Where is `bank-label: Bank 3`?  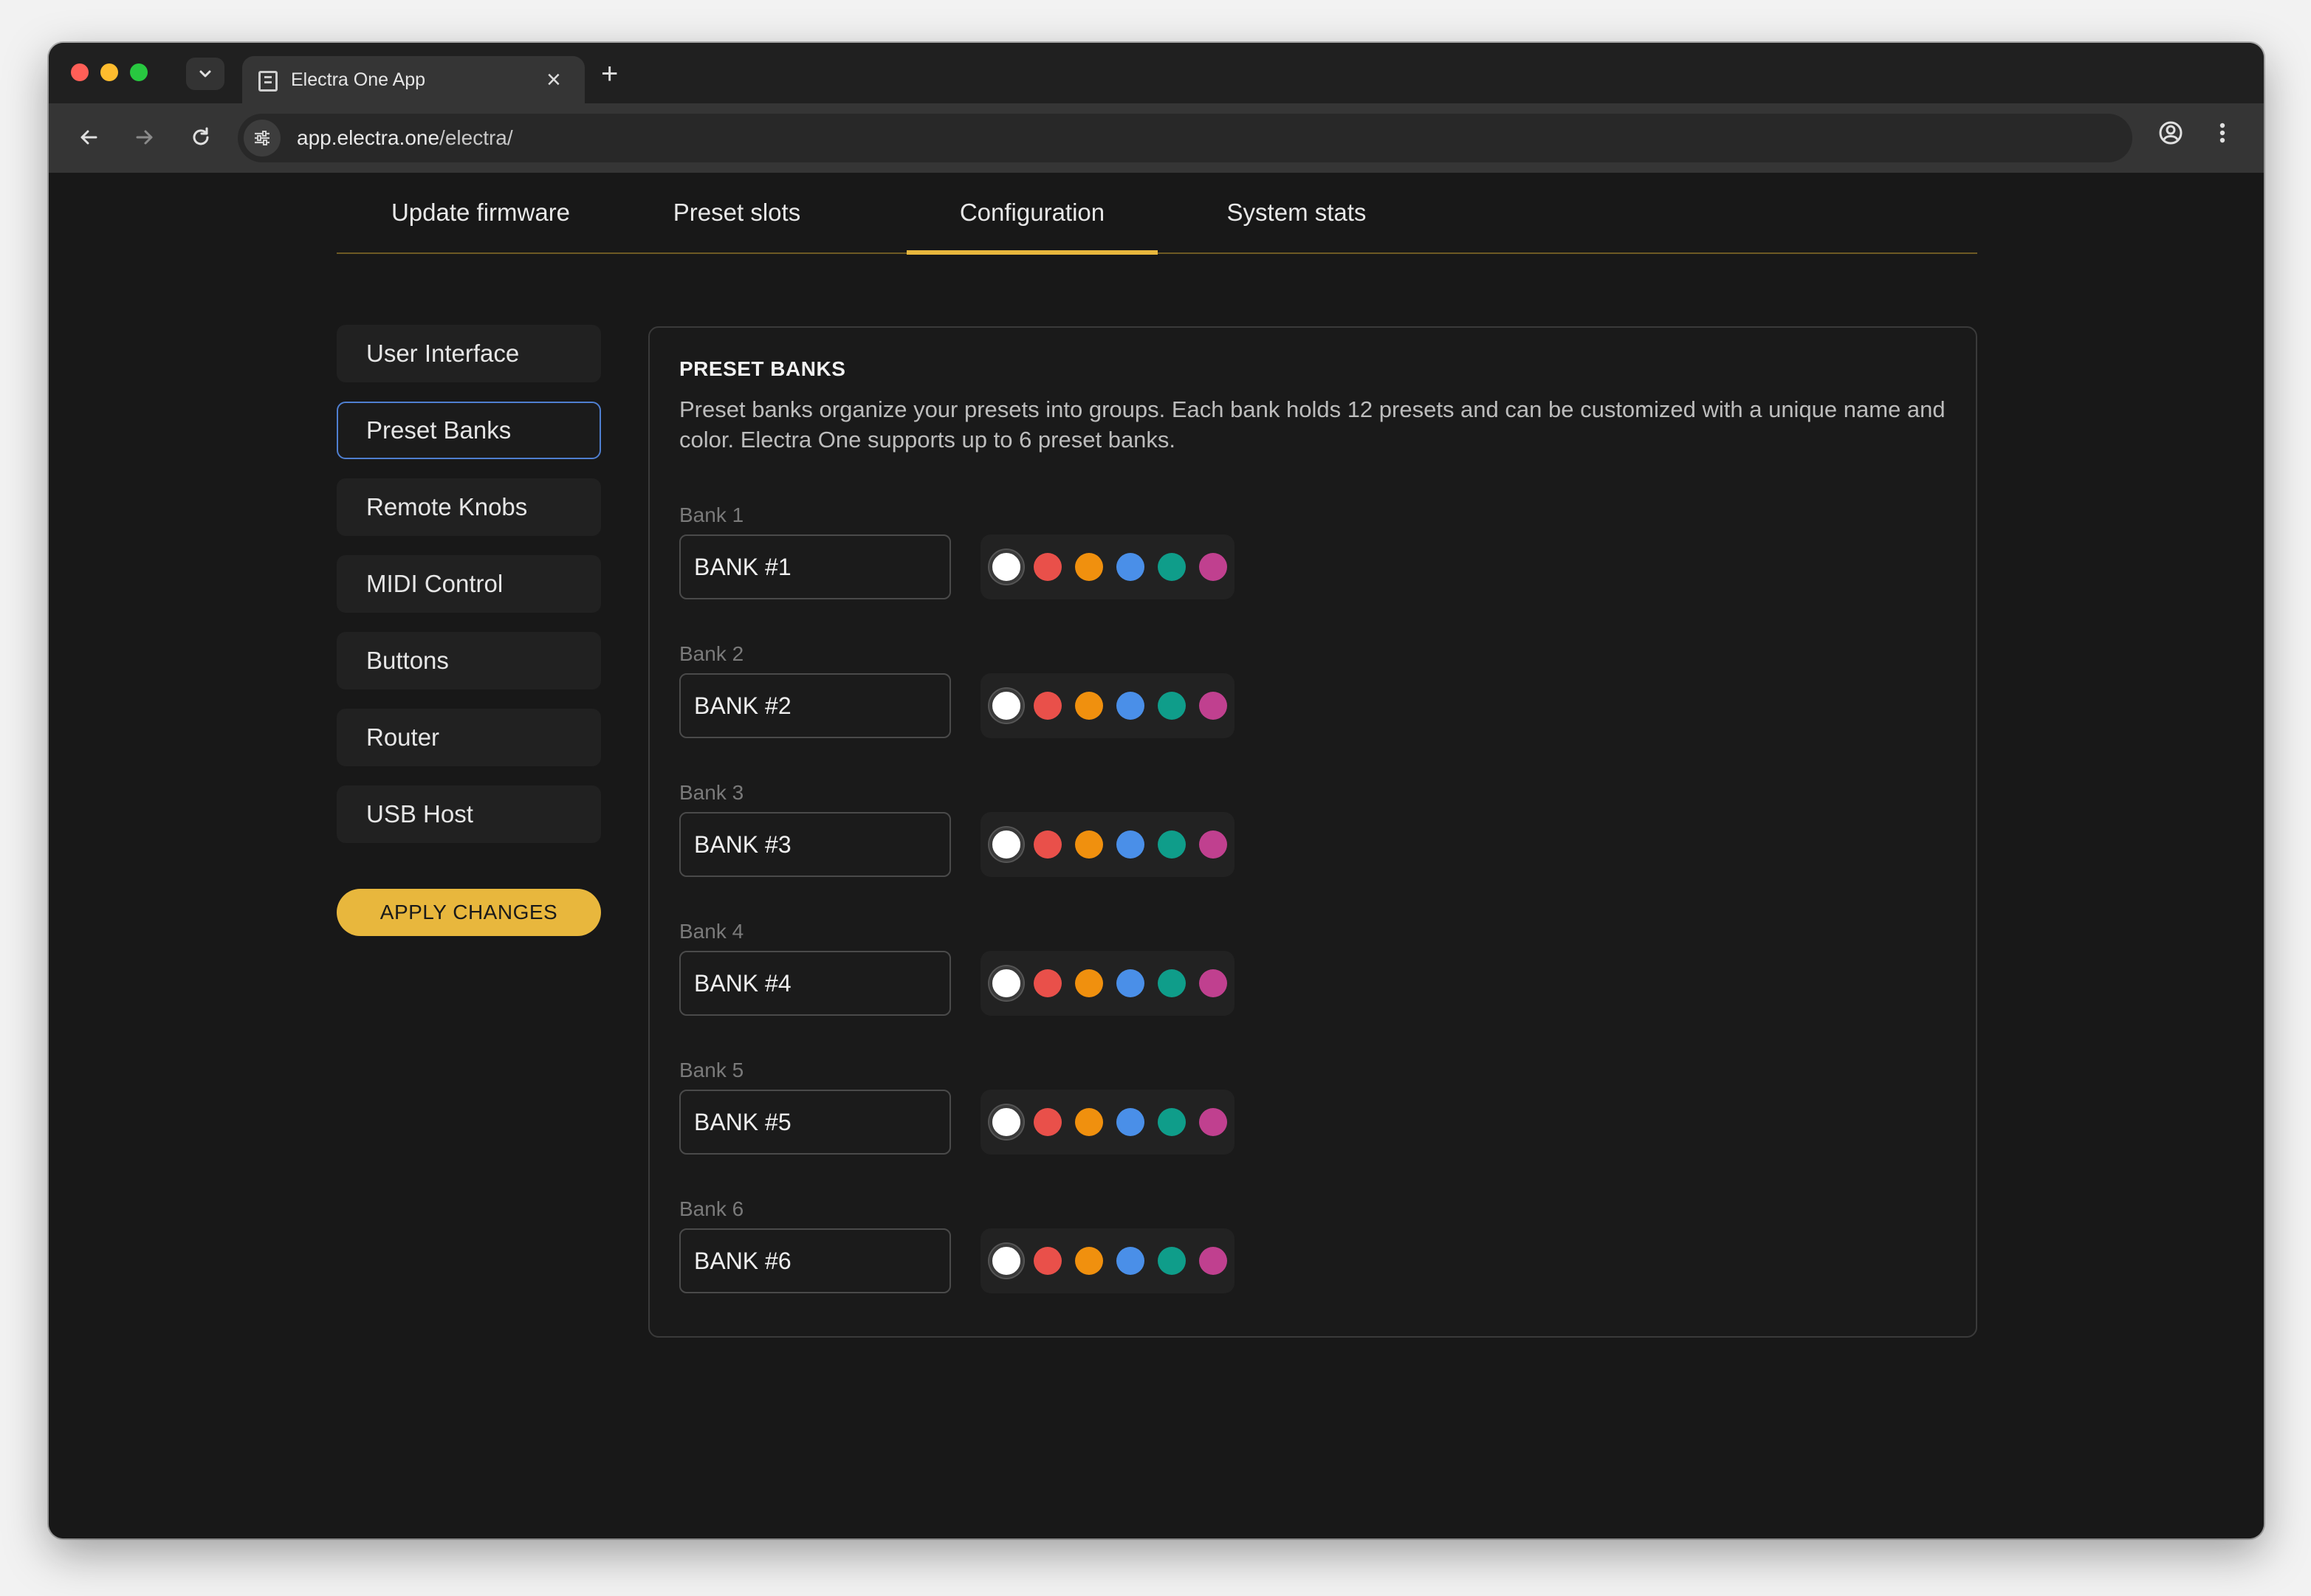
bank-label: Bank 3 is located at coordinates (711, 792).